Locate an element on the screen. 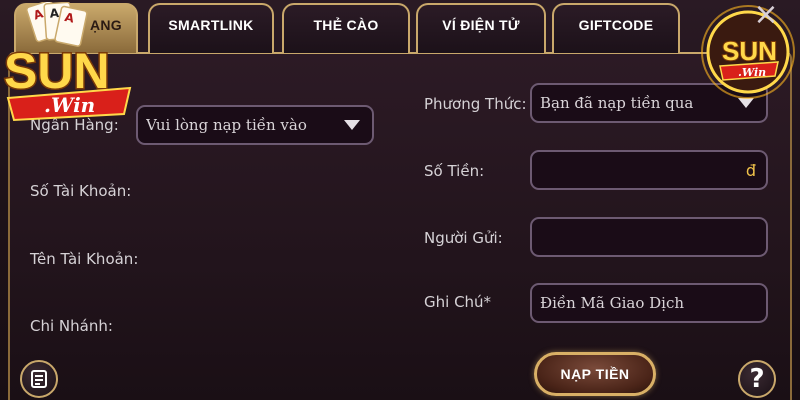 This screenshot has width=800, height=400. method-label: Phương Thức: is located at coordinates (475, 104).